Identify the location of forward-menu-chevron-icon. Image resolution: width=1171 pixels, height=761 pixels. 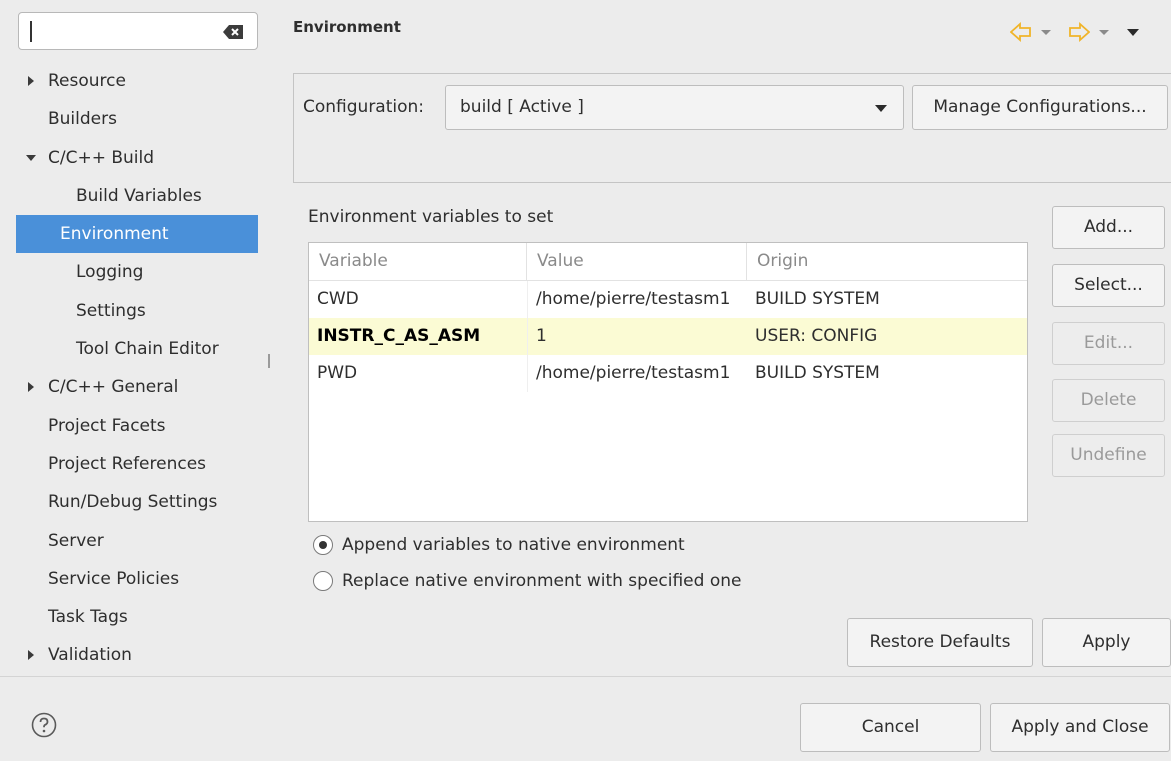
(1104, 32).